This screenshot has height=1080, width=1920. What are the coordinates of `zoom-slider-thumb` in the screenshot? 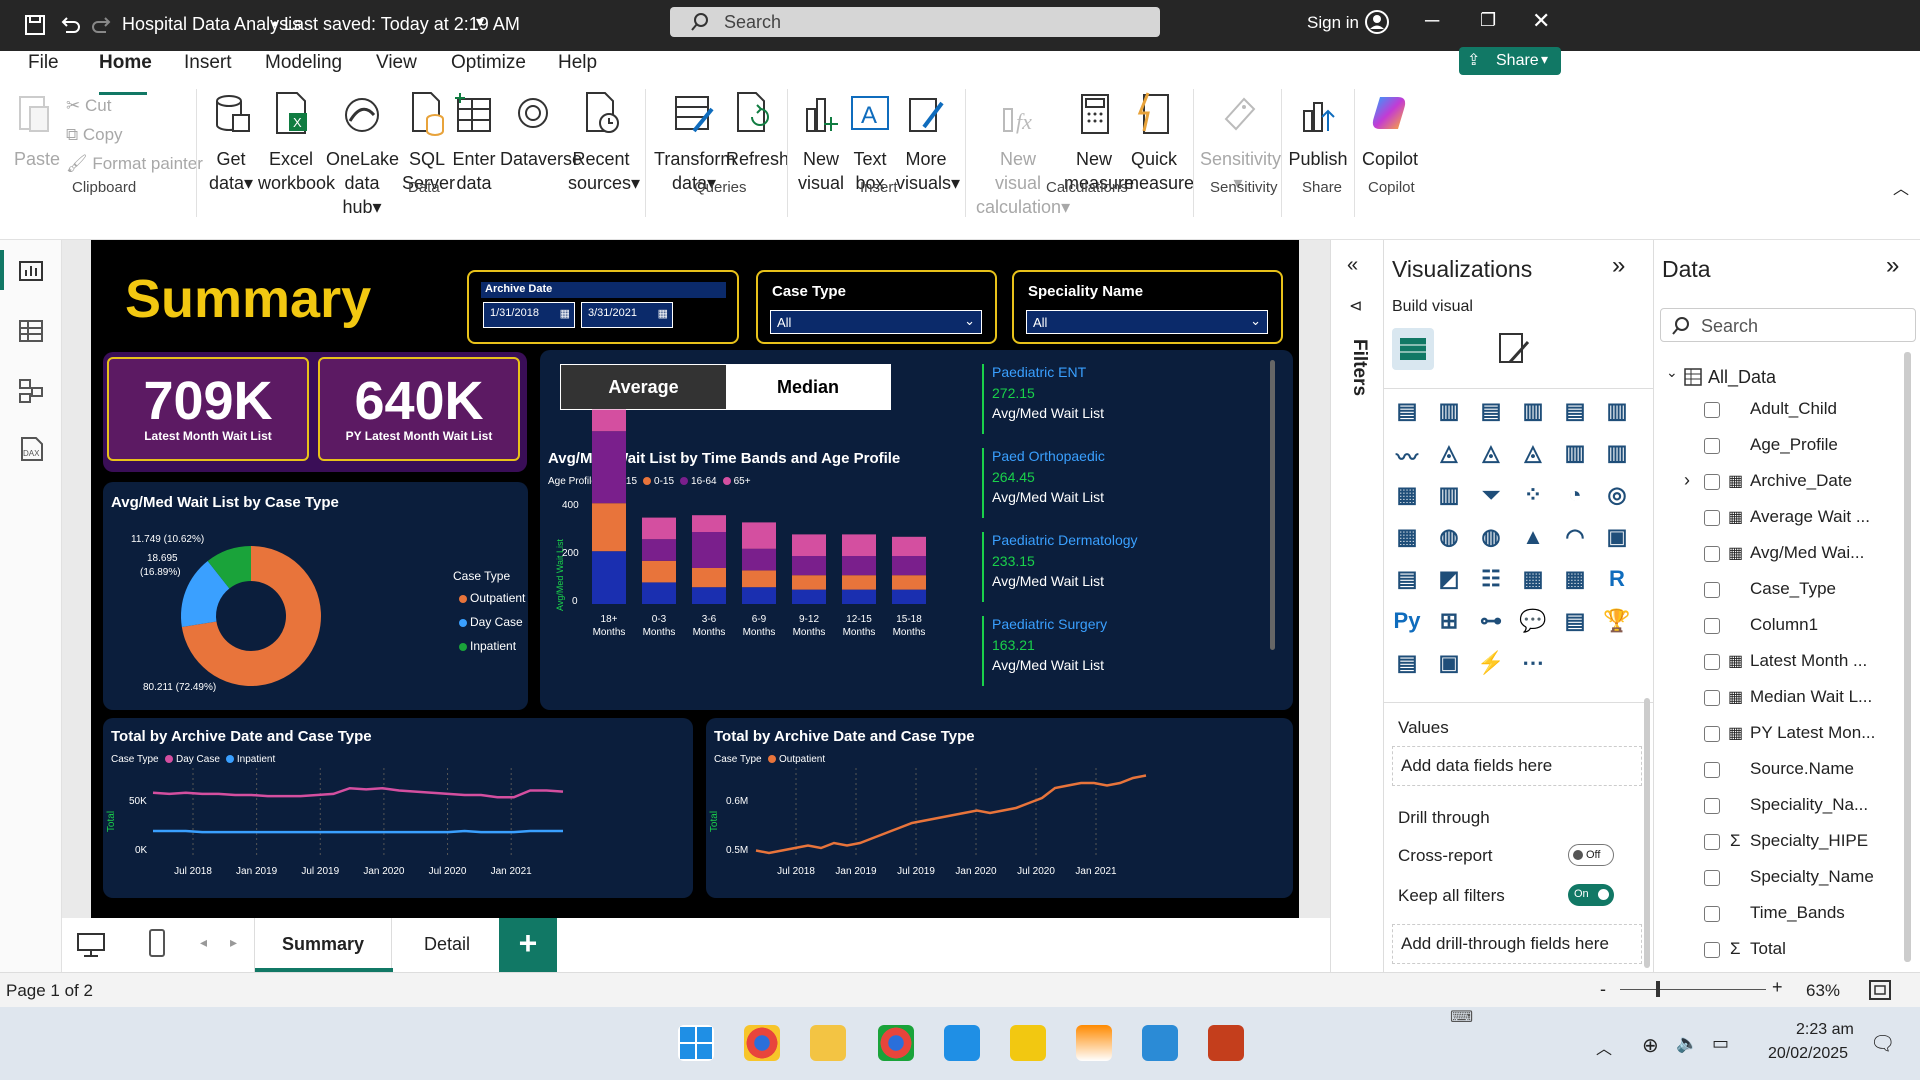 It's located at (1658, 989).